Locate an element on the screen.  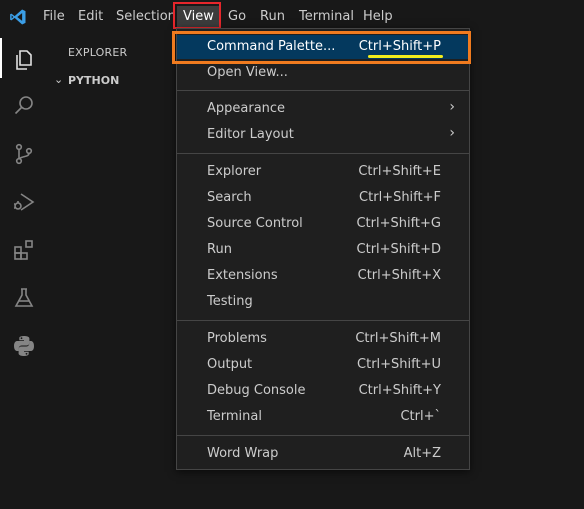
shortcut-underline is located at coordinates (405, 56).